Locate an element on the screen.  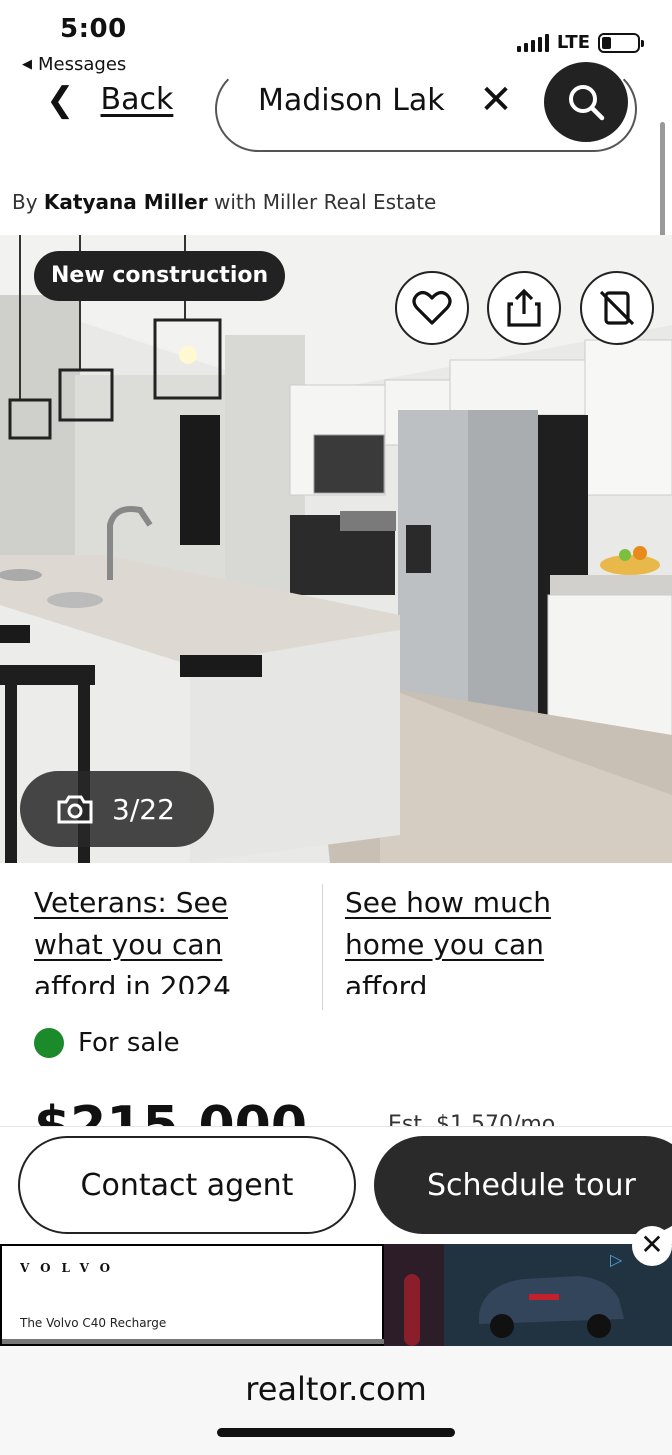
status-dot is located at coordinates (49, 1043).